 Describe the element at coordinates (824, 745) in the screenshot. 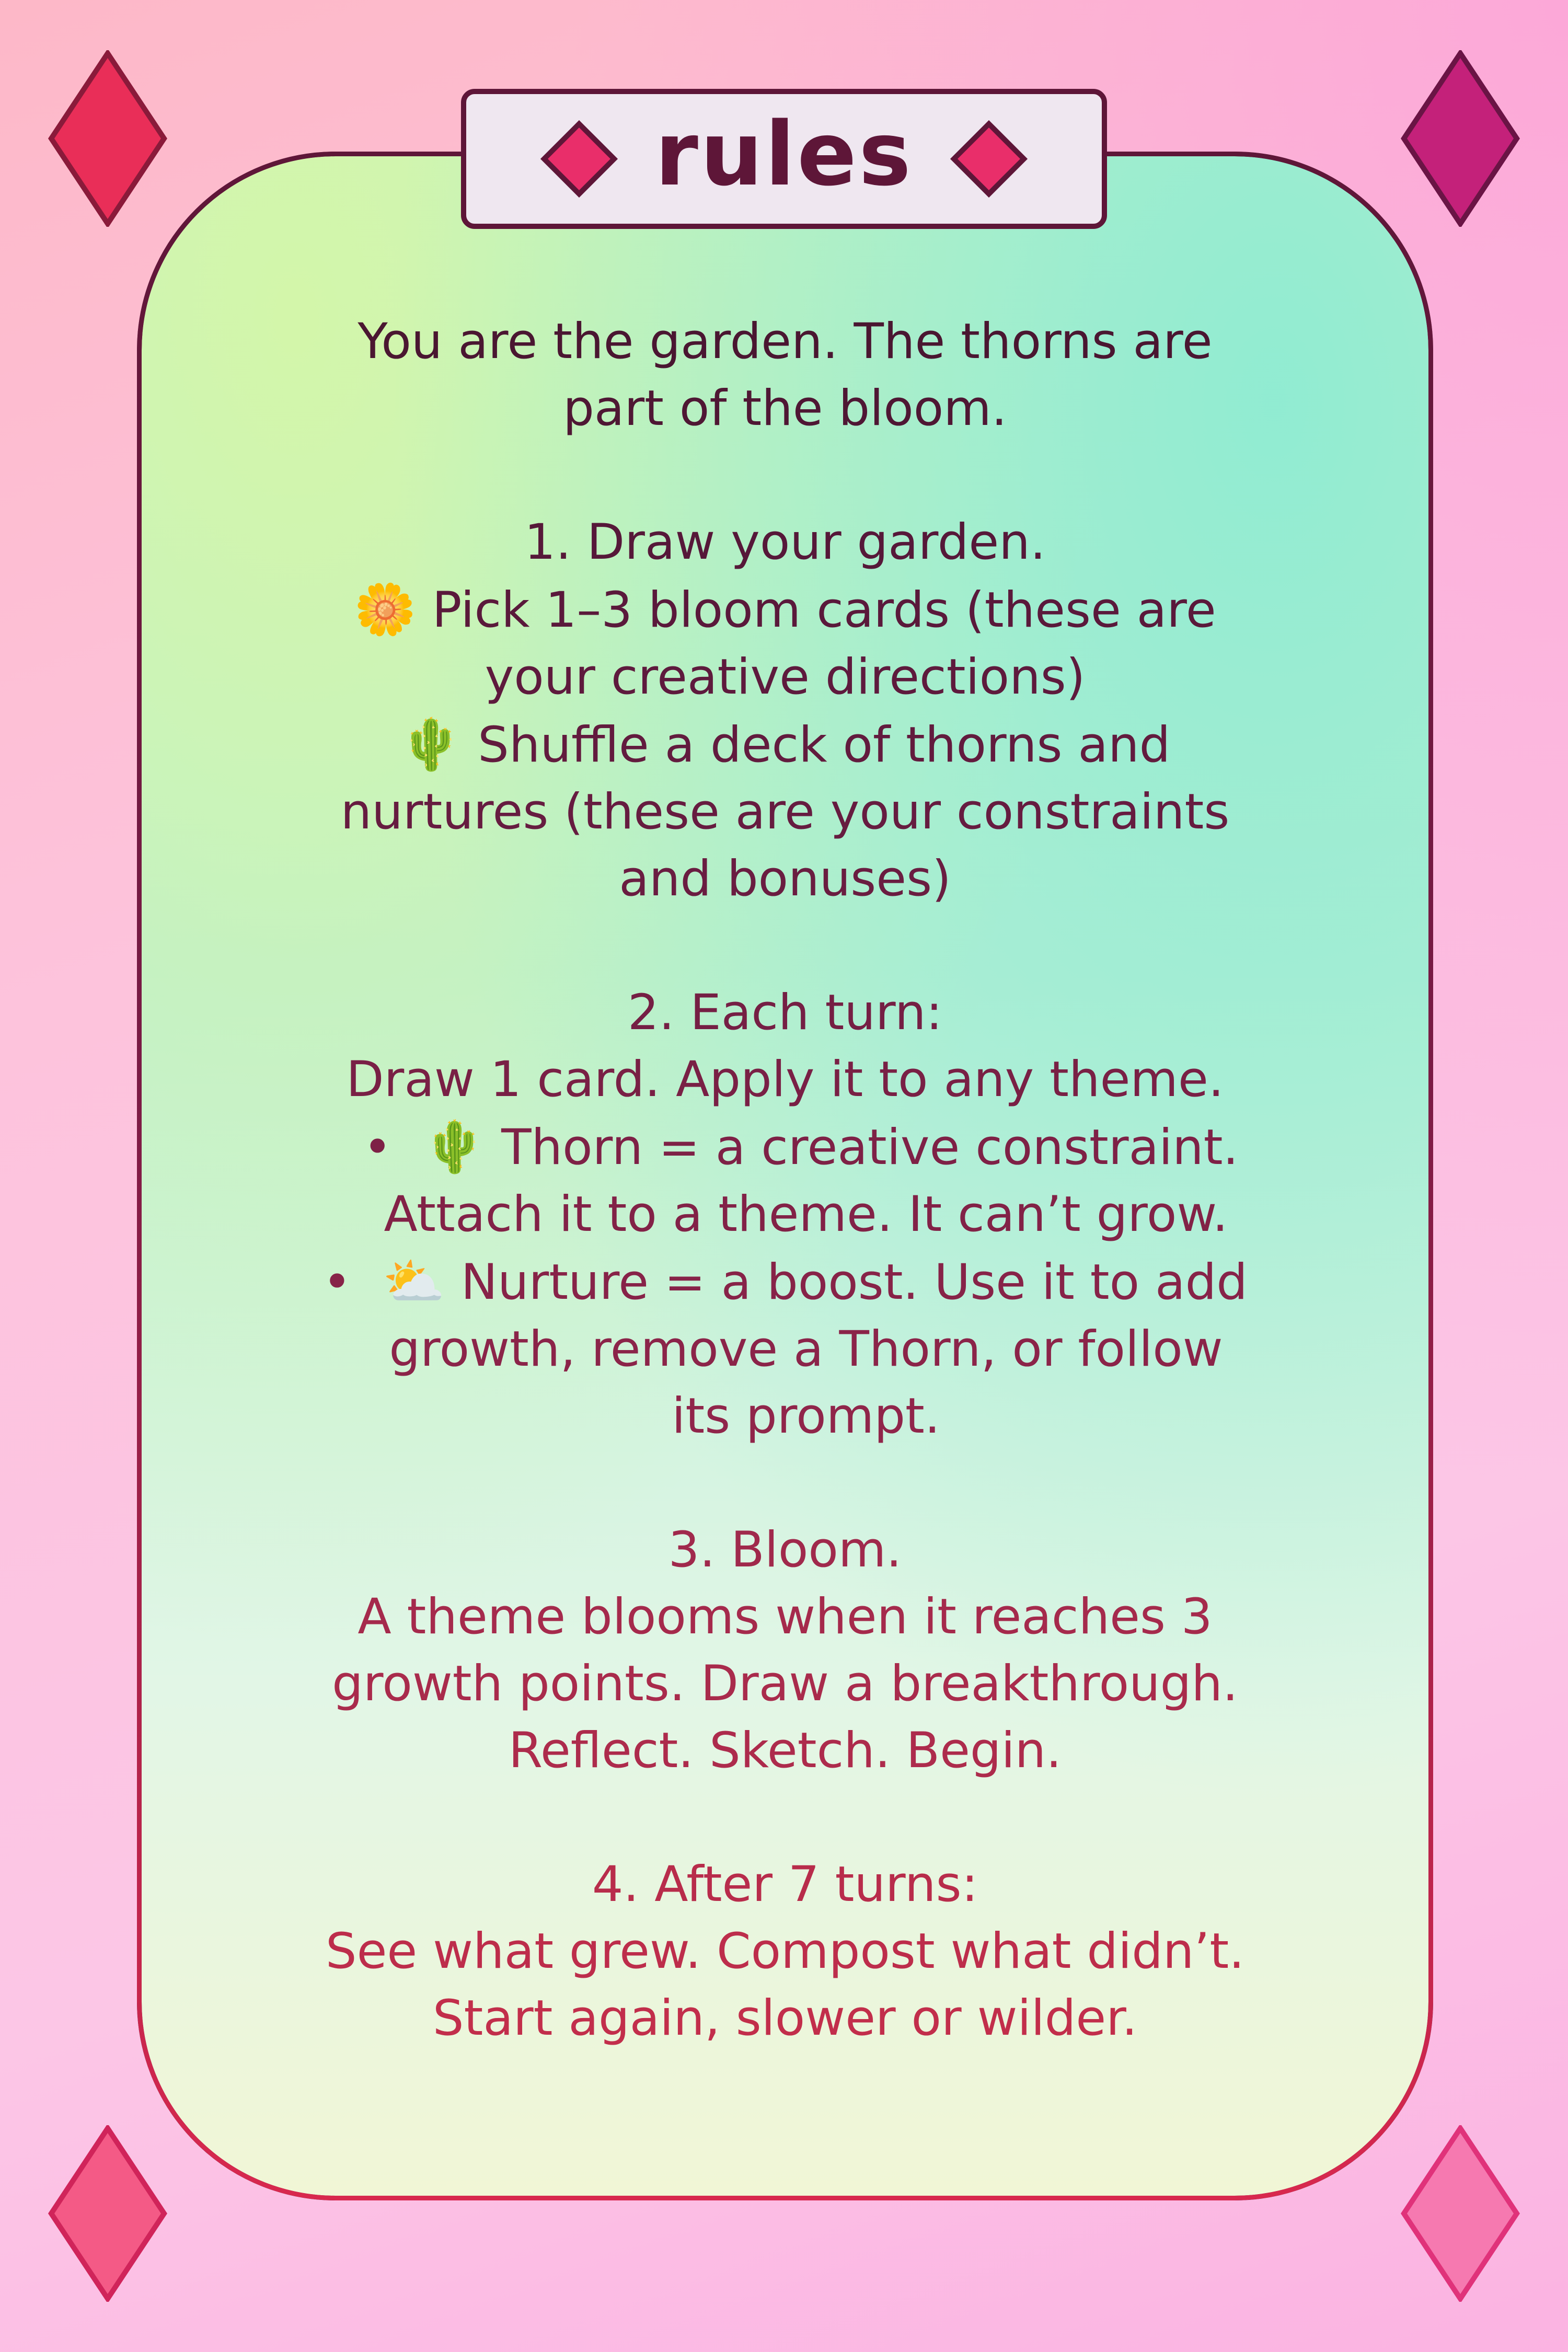

I see `step-1-shuffle-text: Shuffle a deck of thorns and` at that location.